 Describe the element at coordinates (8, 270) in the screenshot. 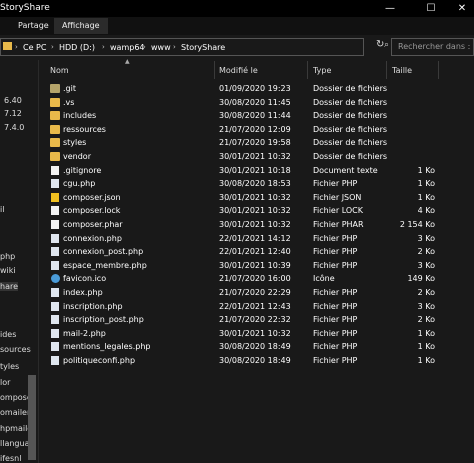

I see `nav-item: wiki` at that location.